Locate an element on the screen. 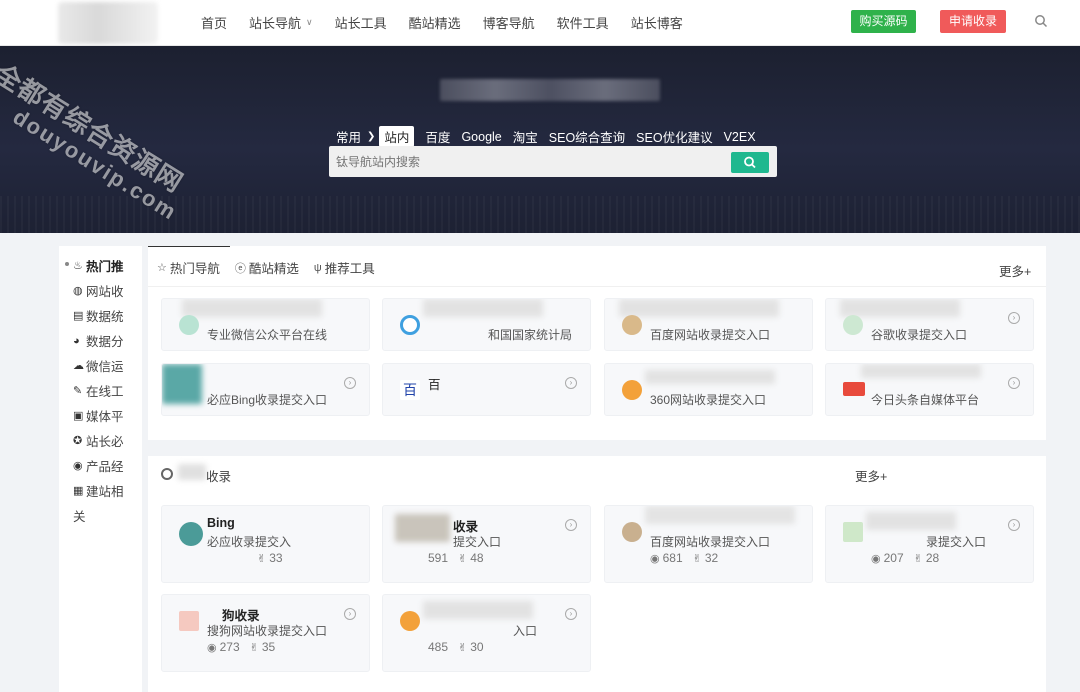 This screenshot has height=692, width=1080. nav-item-webmaster-blog: 站长博客 is located at coordinates (657, 22).